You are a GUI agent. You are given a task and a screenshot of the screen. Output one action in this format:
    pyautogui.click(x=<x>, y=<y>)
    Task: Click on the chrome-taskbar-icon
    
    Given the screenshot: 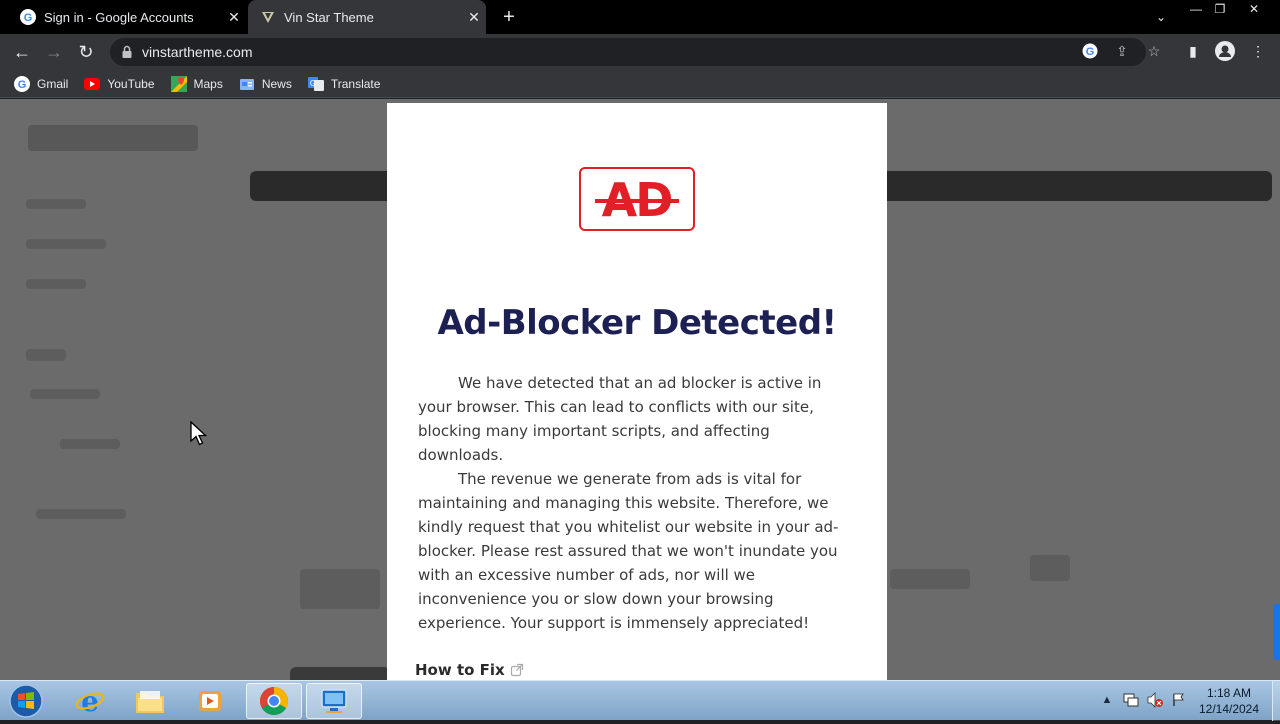 What is the action you would take?
    pyautogui.click(x=274, y=701)
    